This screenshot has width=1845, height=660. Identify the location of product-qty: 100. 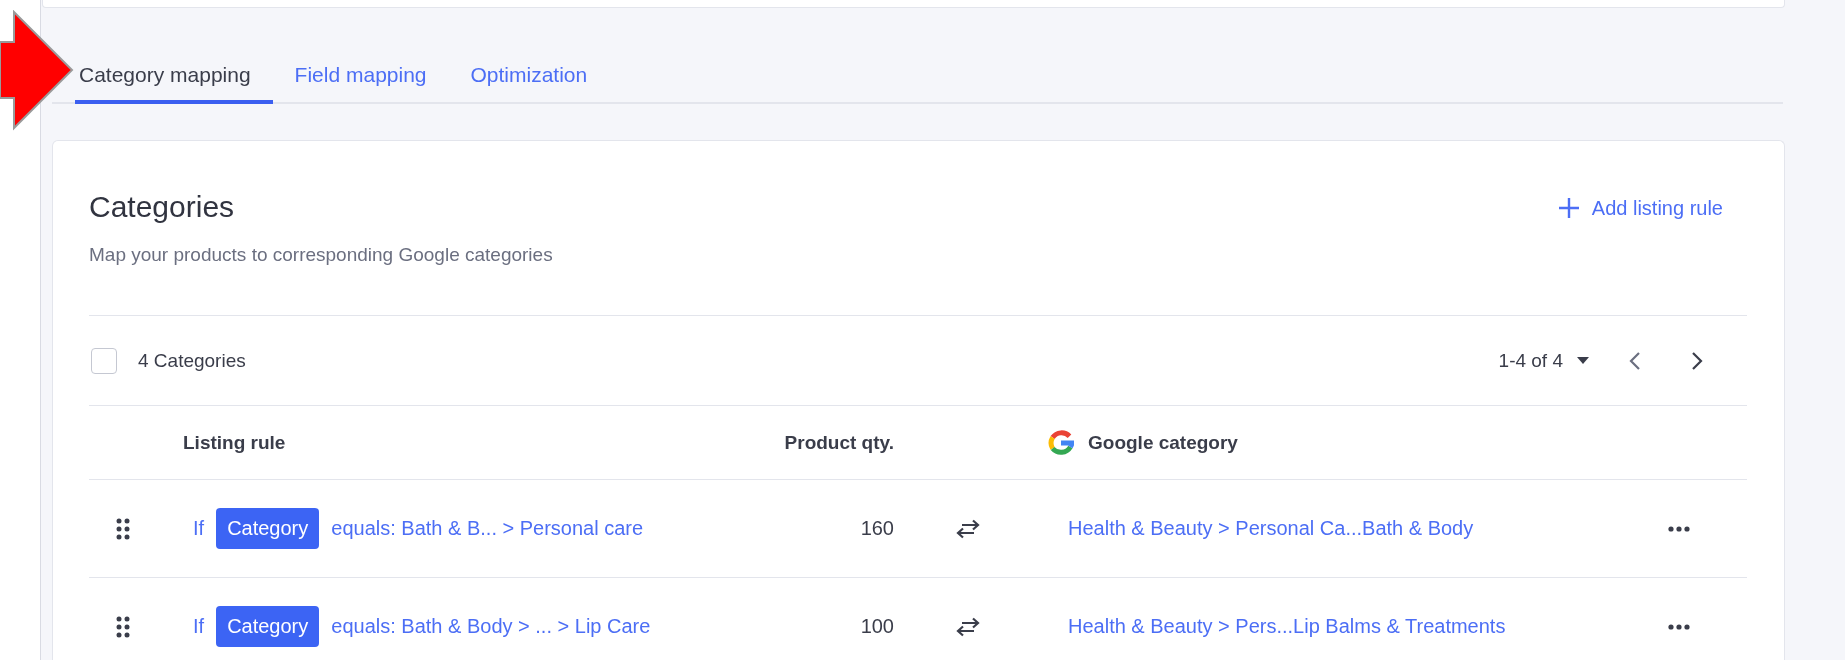
(876, 626).